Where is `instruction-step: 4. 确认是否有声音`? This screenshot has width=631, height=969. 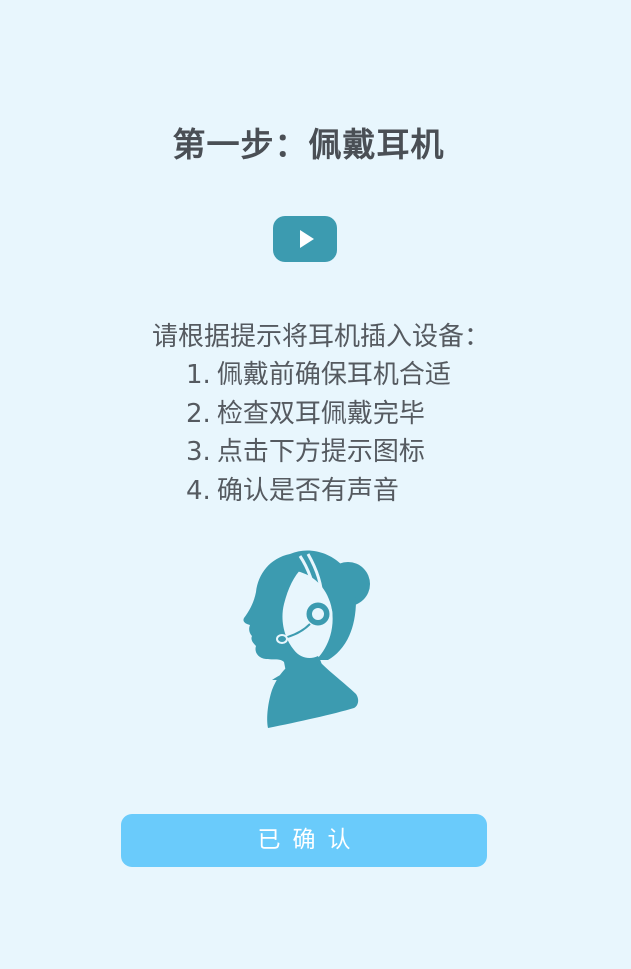 instruction-step: 4. 确认是否有声音 is located at coordinates (292, 488).